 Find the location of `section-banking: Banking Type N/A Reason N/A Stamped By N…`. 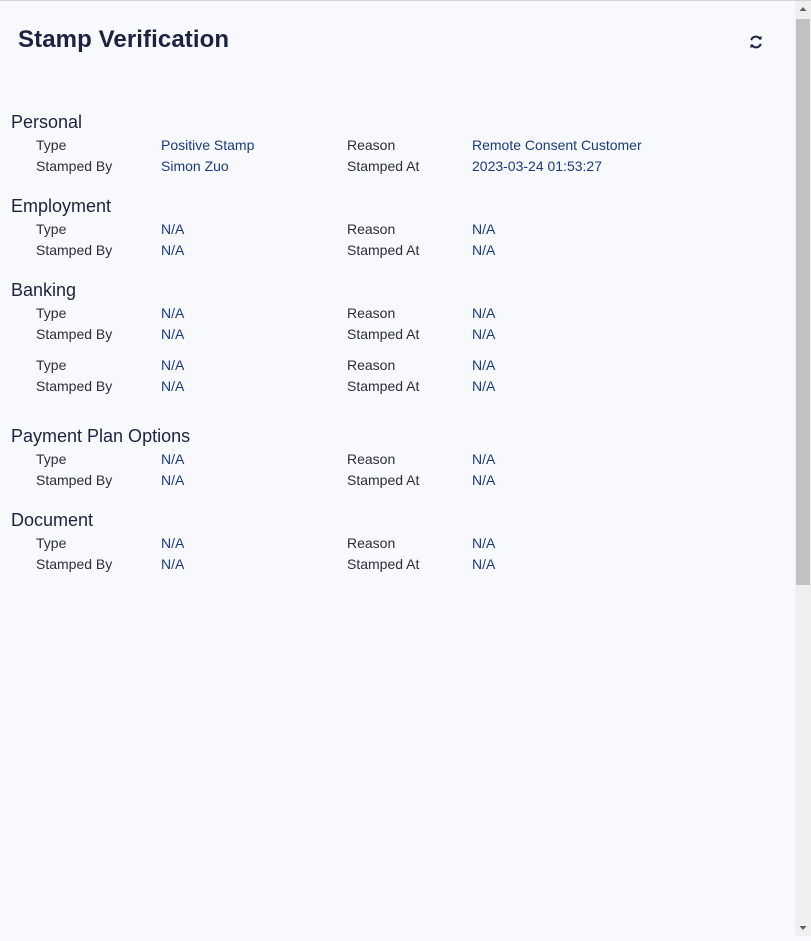

section-banking: Banking Type N/A Reason N/A Stamped By N… is located at coordinates (391, 338).